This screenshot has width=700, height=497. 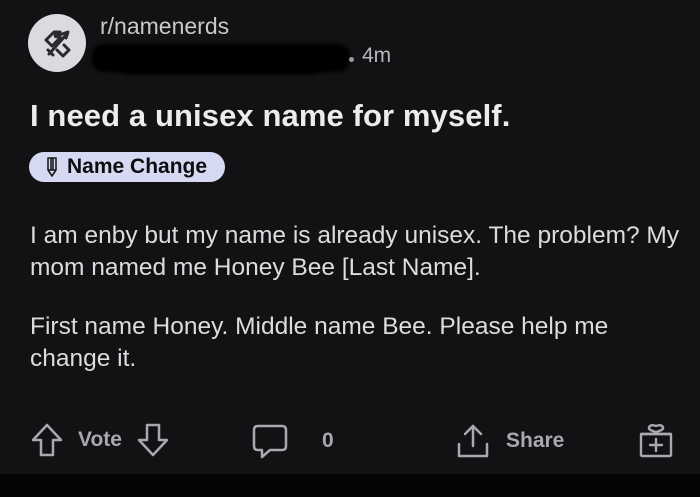 I want to click on pencil-icon, so click(x=52, y=167).